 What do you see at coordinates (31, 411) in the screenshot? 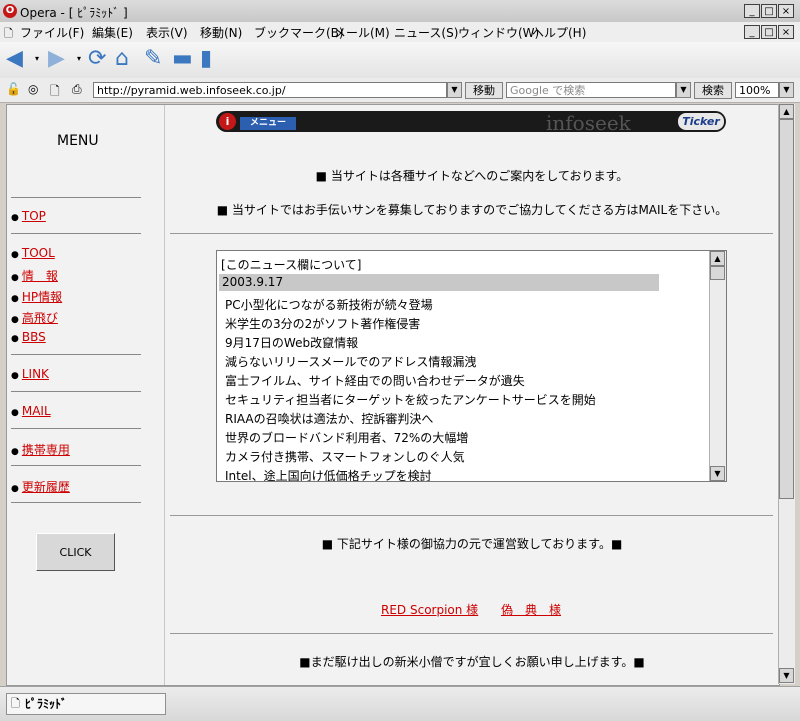
I see `nav-mail: ● MAIL` at bounding box center [31, 411].